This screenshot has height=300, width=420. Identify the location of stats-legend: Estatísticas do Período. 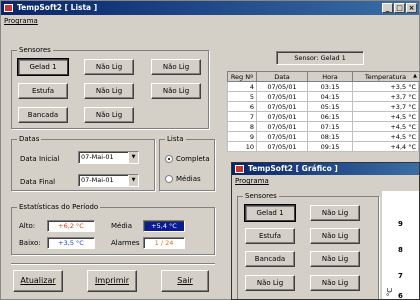
(59, 207).